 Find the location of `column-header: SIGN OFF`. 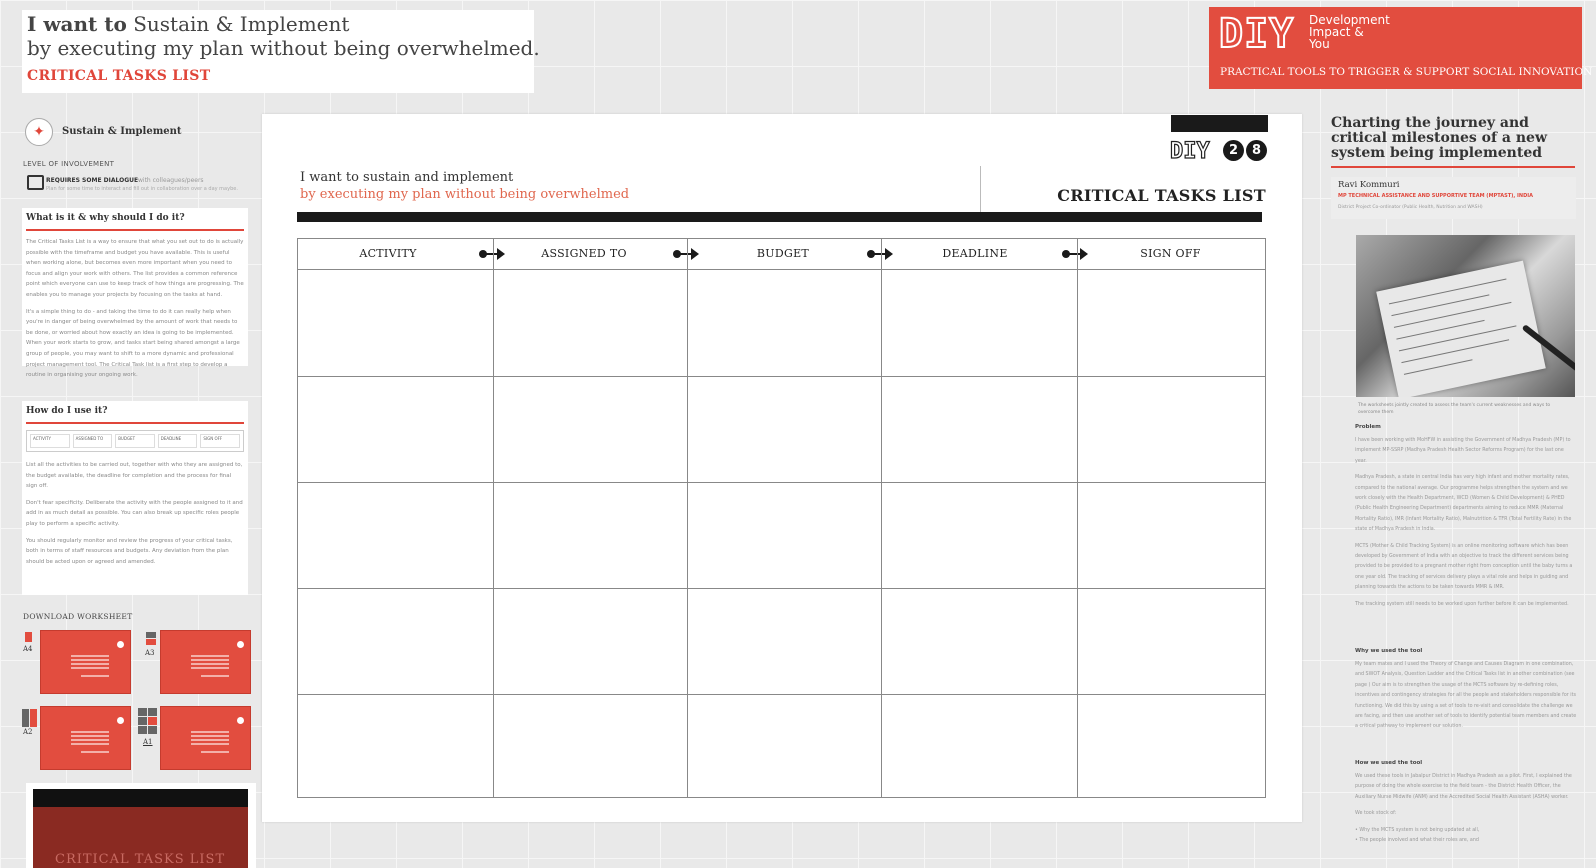

column-header: SIGN OFF is located at coordinates (1170, 253).